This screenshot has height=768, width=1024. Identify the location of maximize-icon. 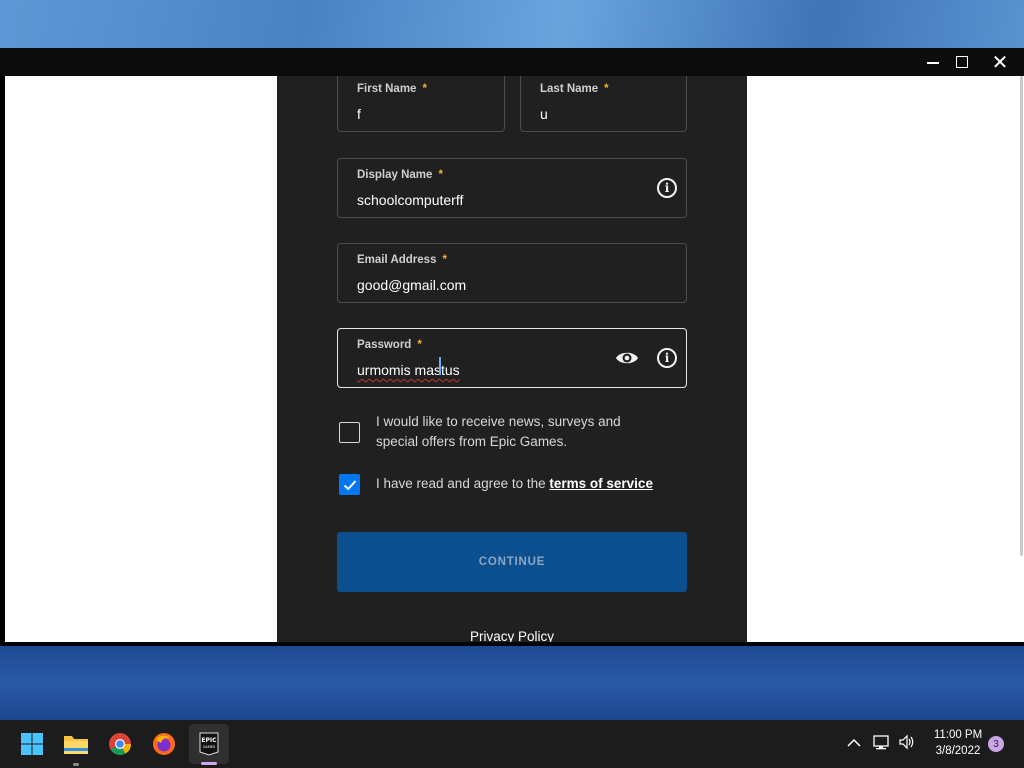
(962, 62).